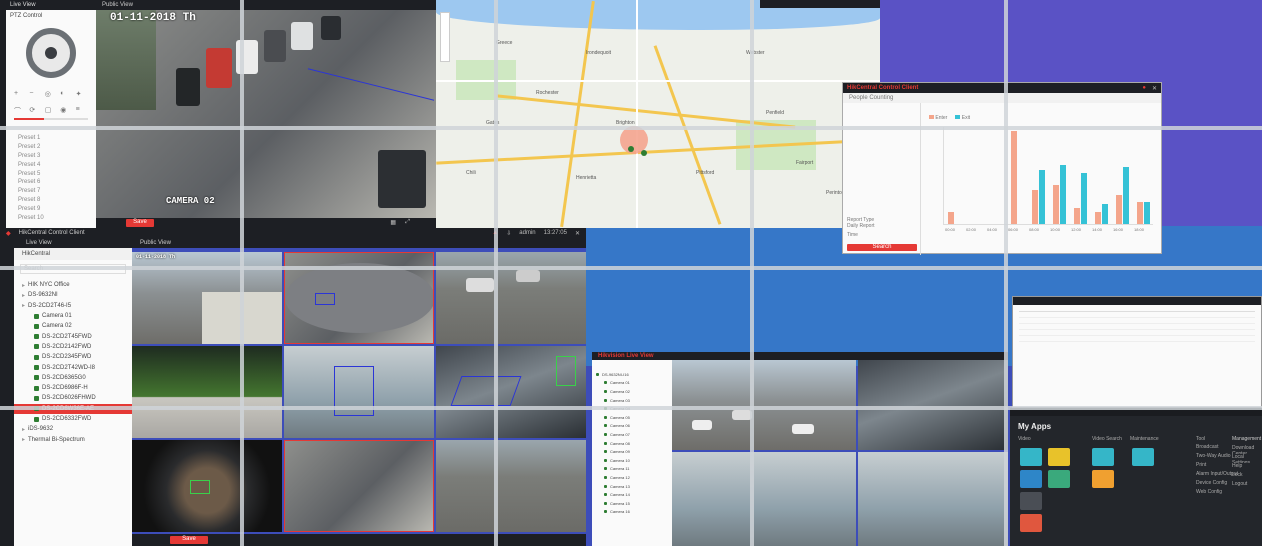 This screenshot has width=1262, height=546. Describe the element at coordinates (207, 392) in the screenshot. I see `camera-tile-garden` at that location.